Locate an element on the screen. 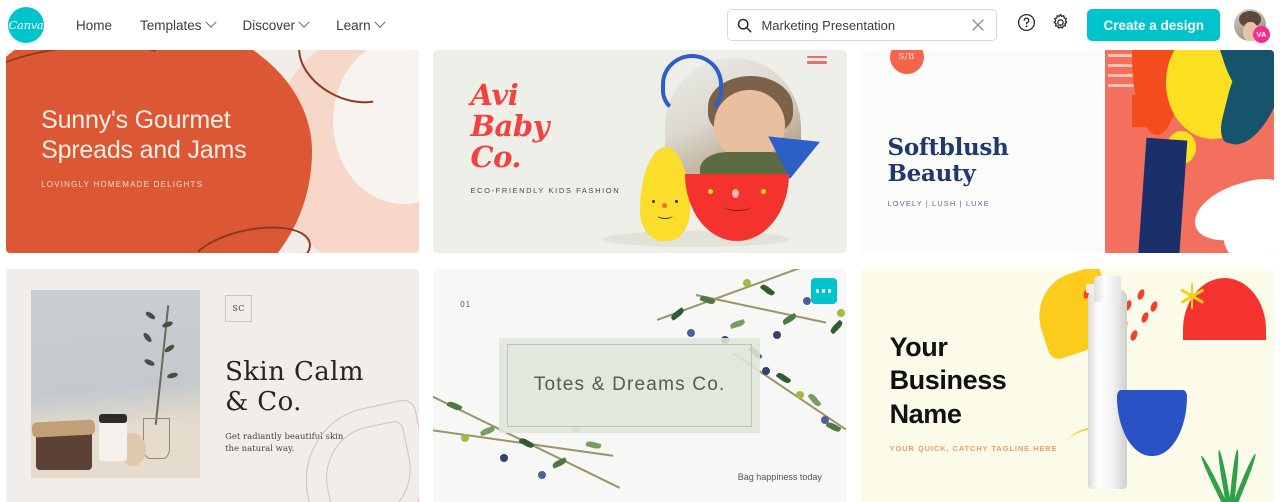 This screenshot has width=1280, height=502. abstract-artwork is located at coordinates (1189, 151).